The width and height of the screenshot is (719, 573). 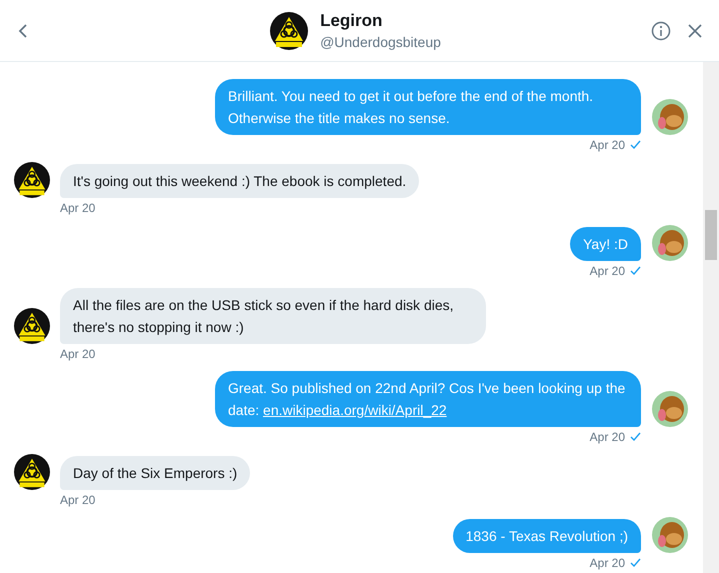 What do you see at coordinates (428, 399) in the screenshot?
I see `message-bubble: Great. So published on 22nd April? Cos I've been looking up the date: en.wikipedia.org/wiki/April_22` at bounding box center [428, 399].